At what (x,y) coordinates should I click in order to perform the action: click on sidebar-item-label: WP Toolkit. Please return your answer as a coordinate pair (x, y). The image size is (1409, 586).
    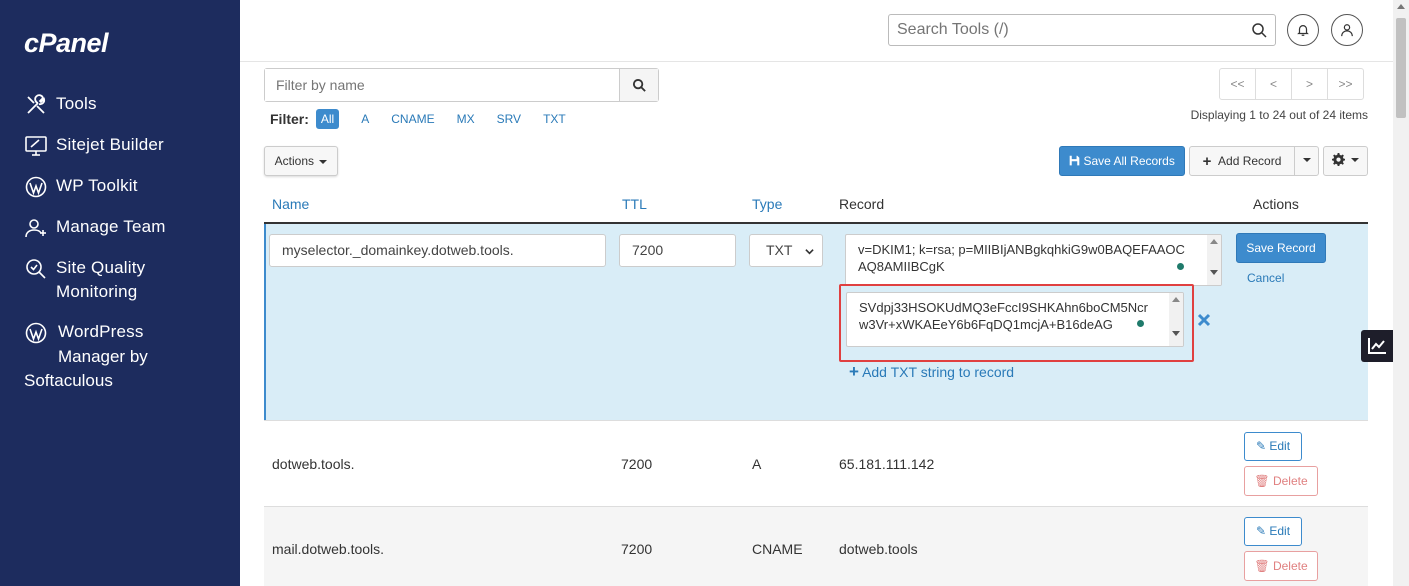
    Looking at the image, I should click on (97, 185).